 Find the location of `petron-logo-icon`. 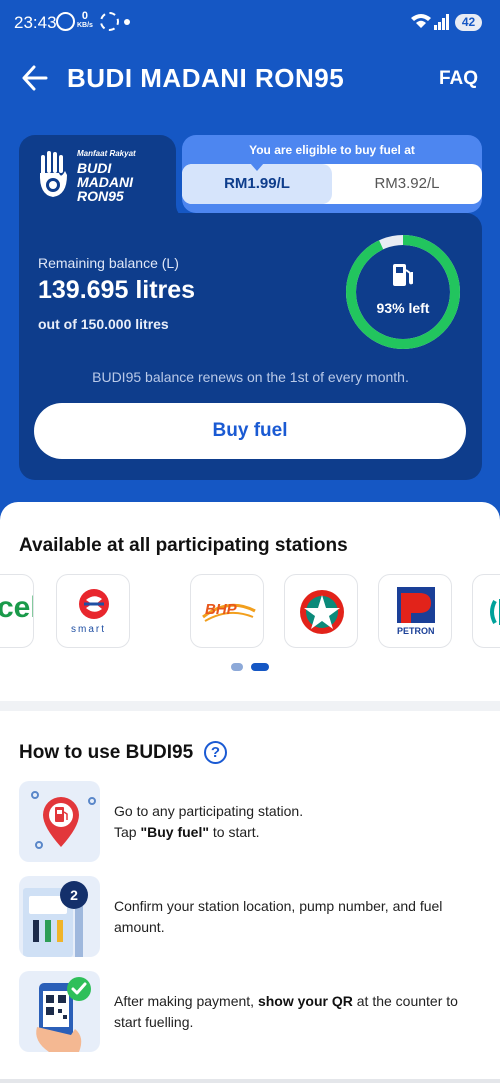

petron-logo-icon is located at coordinates (416, 605).